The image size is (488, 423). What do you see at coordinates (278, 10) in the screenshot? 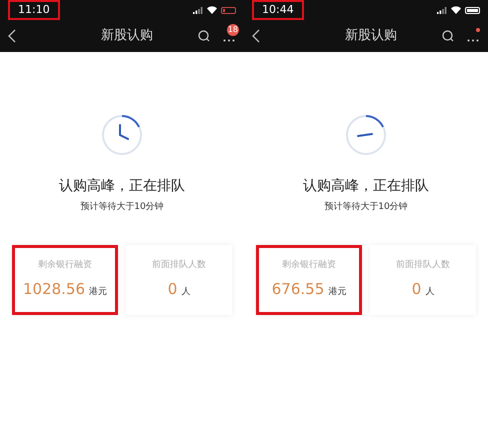
I see `status-time: 10:44` at bounding box center [278, 10].